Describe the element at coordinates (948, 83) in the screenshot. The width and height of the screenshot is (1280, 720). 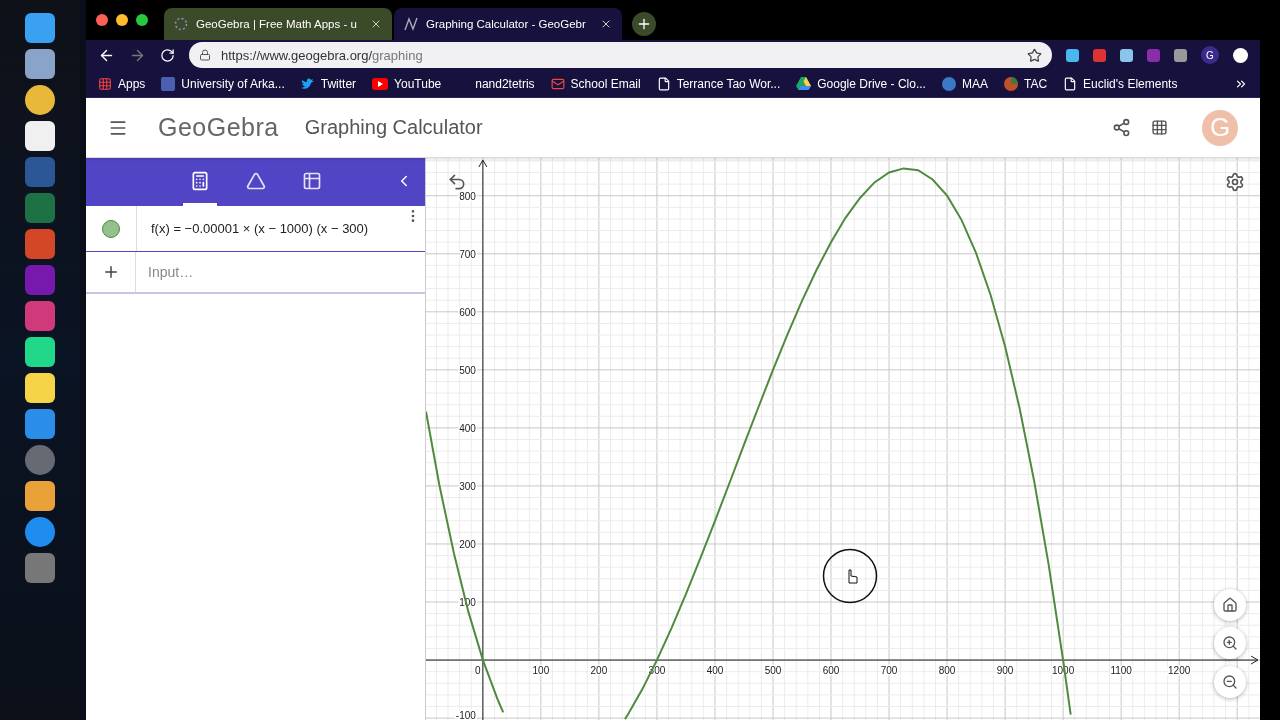
I see `globe-icon` at that location.